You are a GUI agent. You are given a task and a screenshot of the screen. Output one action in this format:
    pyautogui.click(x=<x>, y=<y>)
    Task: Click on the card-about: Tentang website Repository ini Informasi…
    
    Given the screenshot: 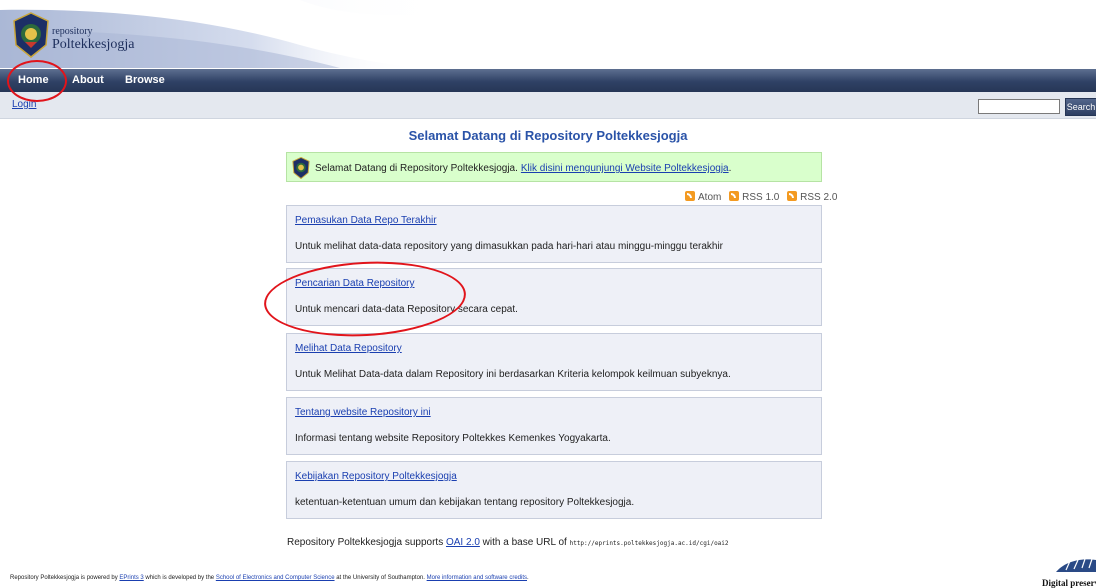 What is the action you would take?
    pyautogui.click(x=554, y=426)
    